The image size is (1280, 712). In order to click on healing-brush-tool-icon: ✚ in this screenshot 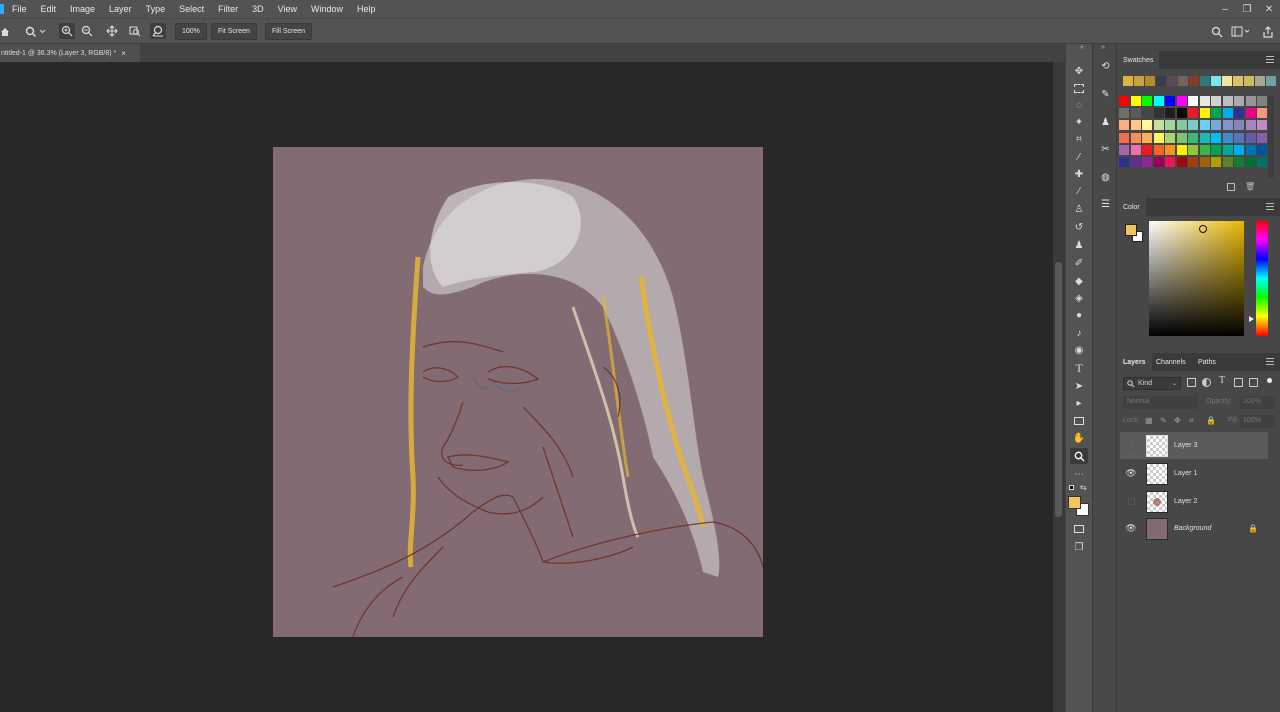, I will do `click(1079, 174)`.